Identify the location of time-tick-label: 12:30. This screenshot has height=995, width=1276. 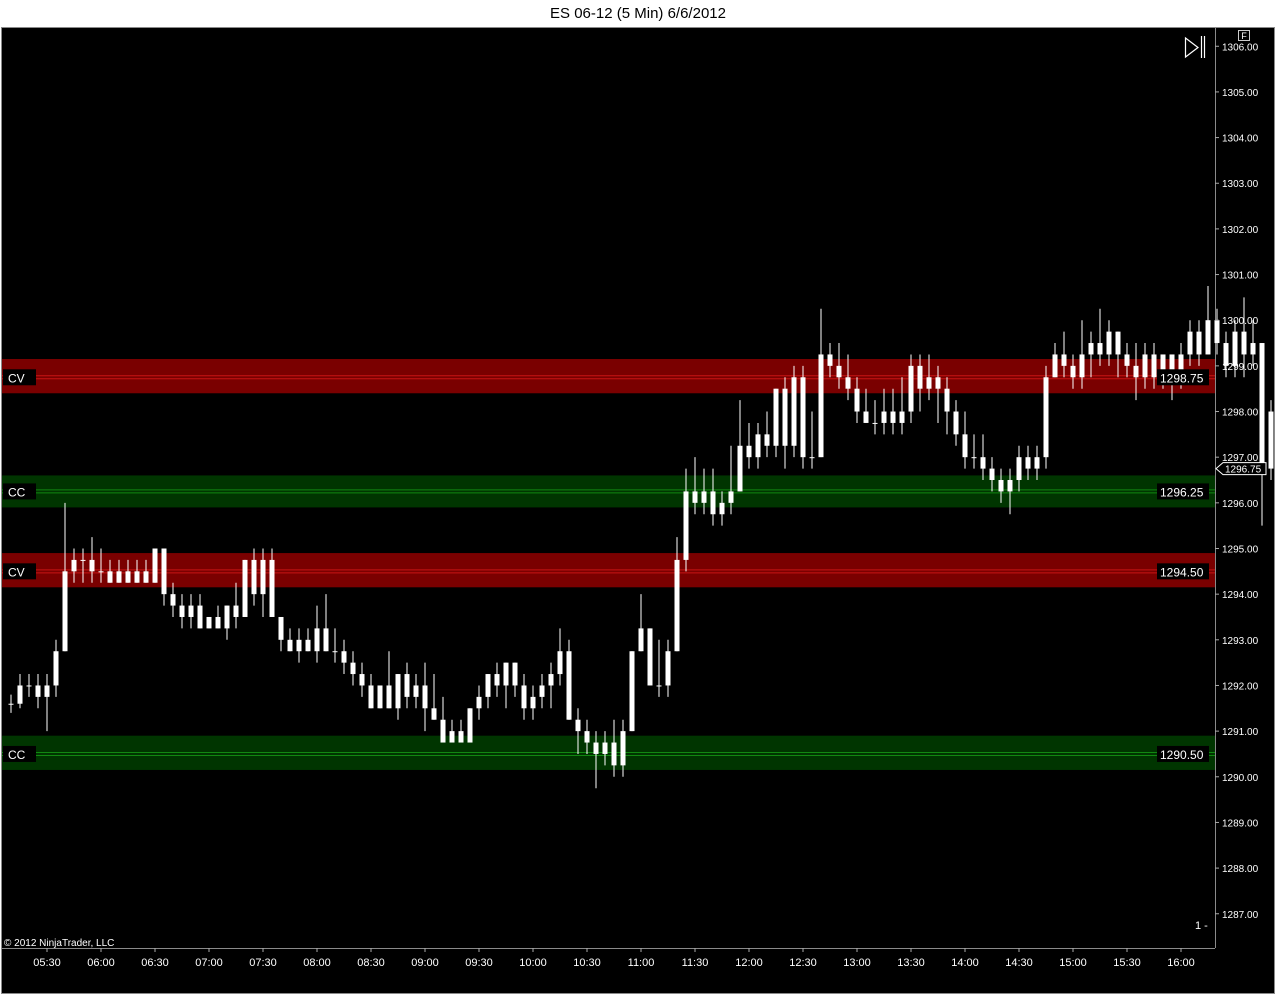
(803, 963).